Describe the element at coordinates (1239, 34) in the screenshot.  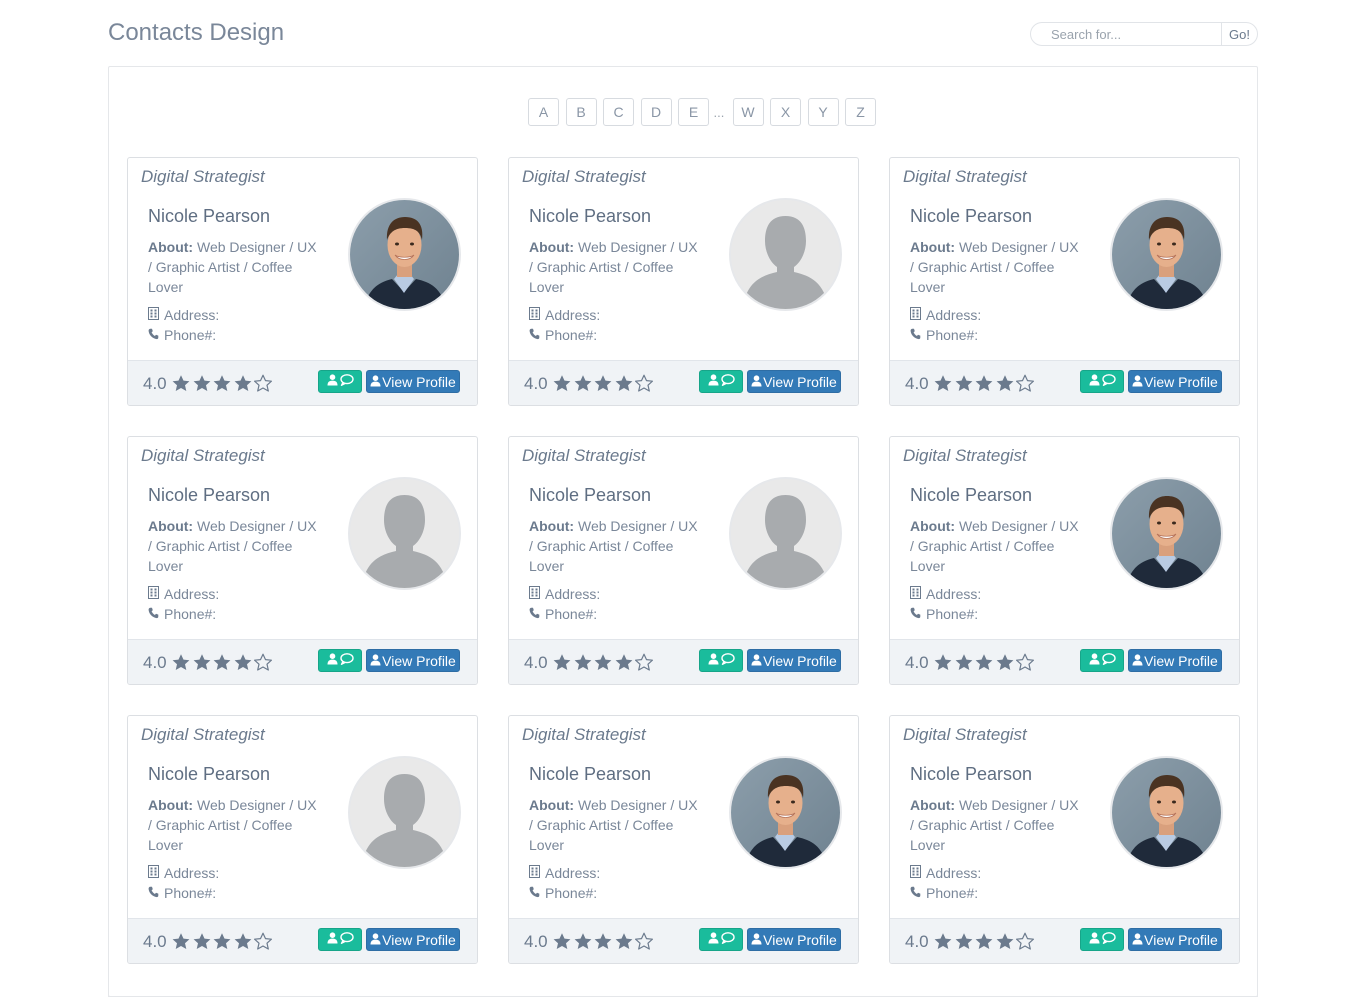
I see `go-button: Go!` at that location.